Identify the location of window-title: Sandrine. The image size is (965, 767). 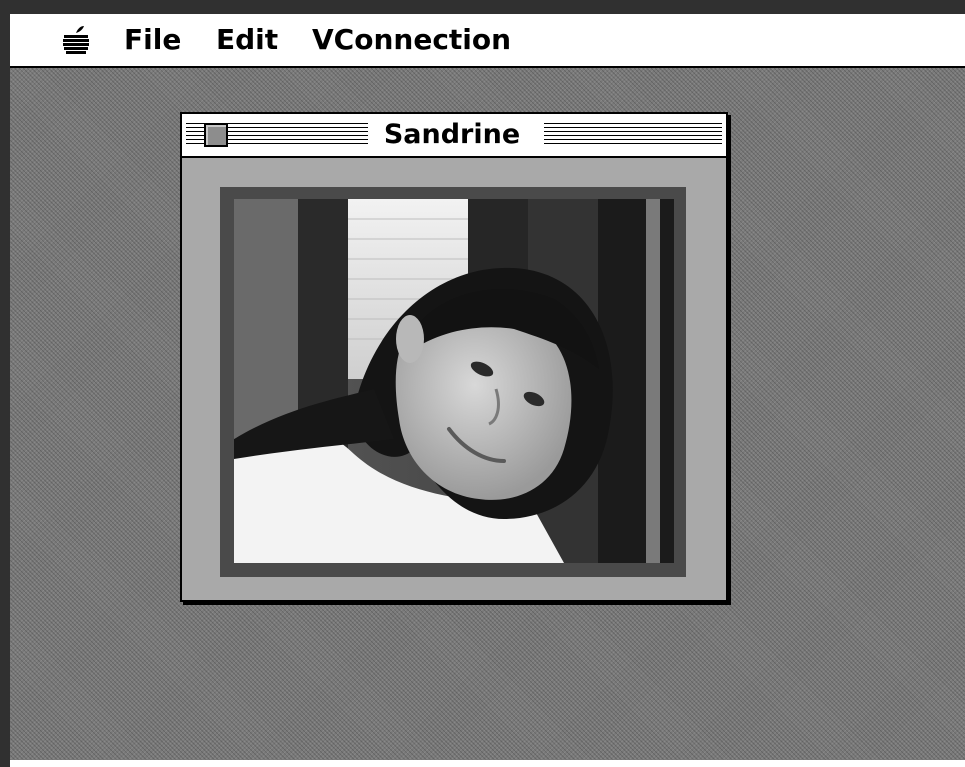
(452, 135).